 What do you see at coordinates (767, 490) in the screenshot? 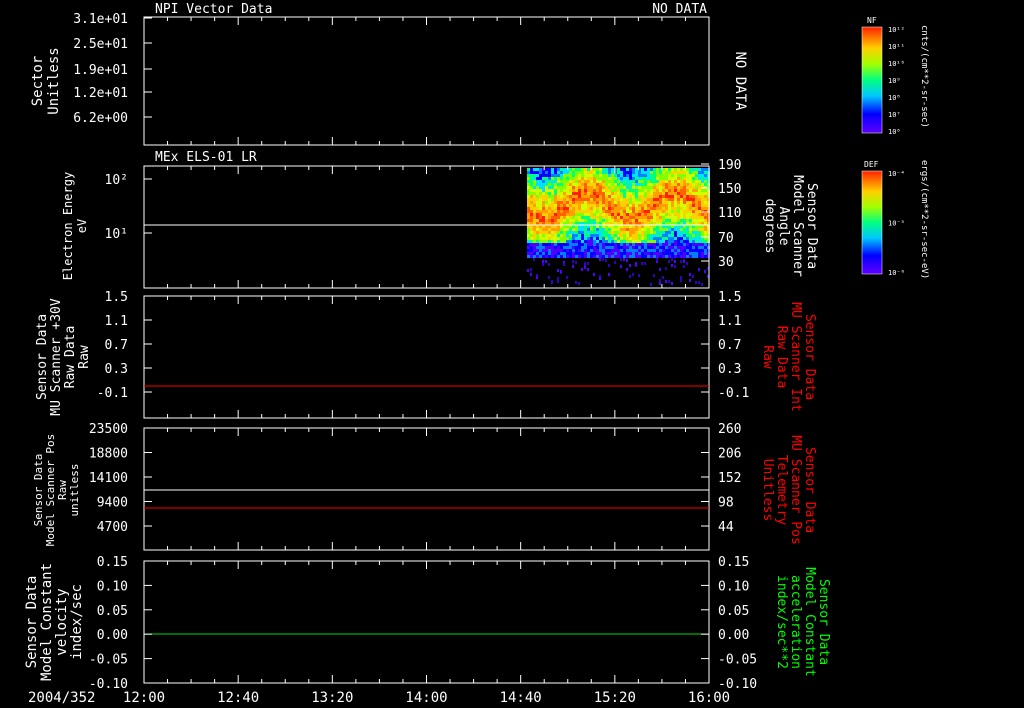
I see `right-axis-label-line: Unitless` at bounding box center [767, 490].